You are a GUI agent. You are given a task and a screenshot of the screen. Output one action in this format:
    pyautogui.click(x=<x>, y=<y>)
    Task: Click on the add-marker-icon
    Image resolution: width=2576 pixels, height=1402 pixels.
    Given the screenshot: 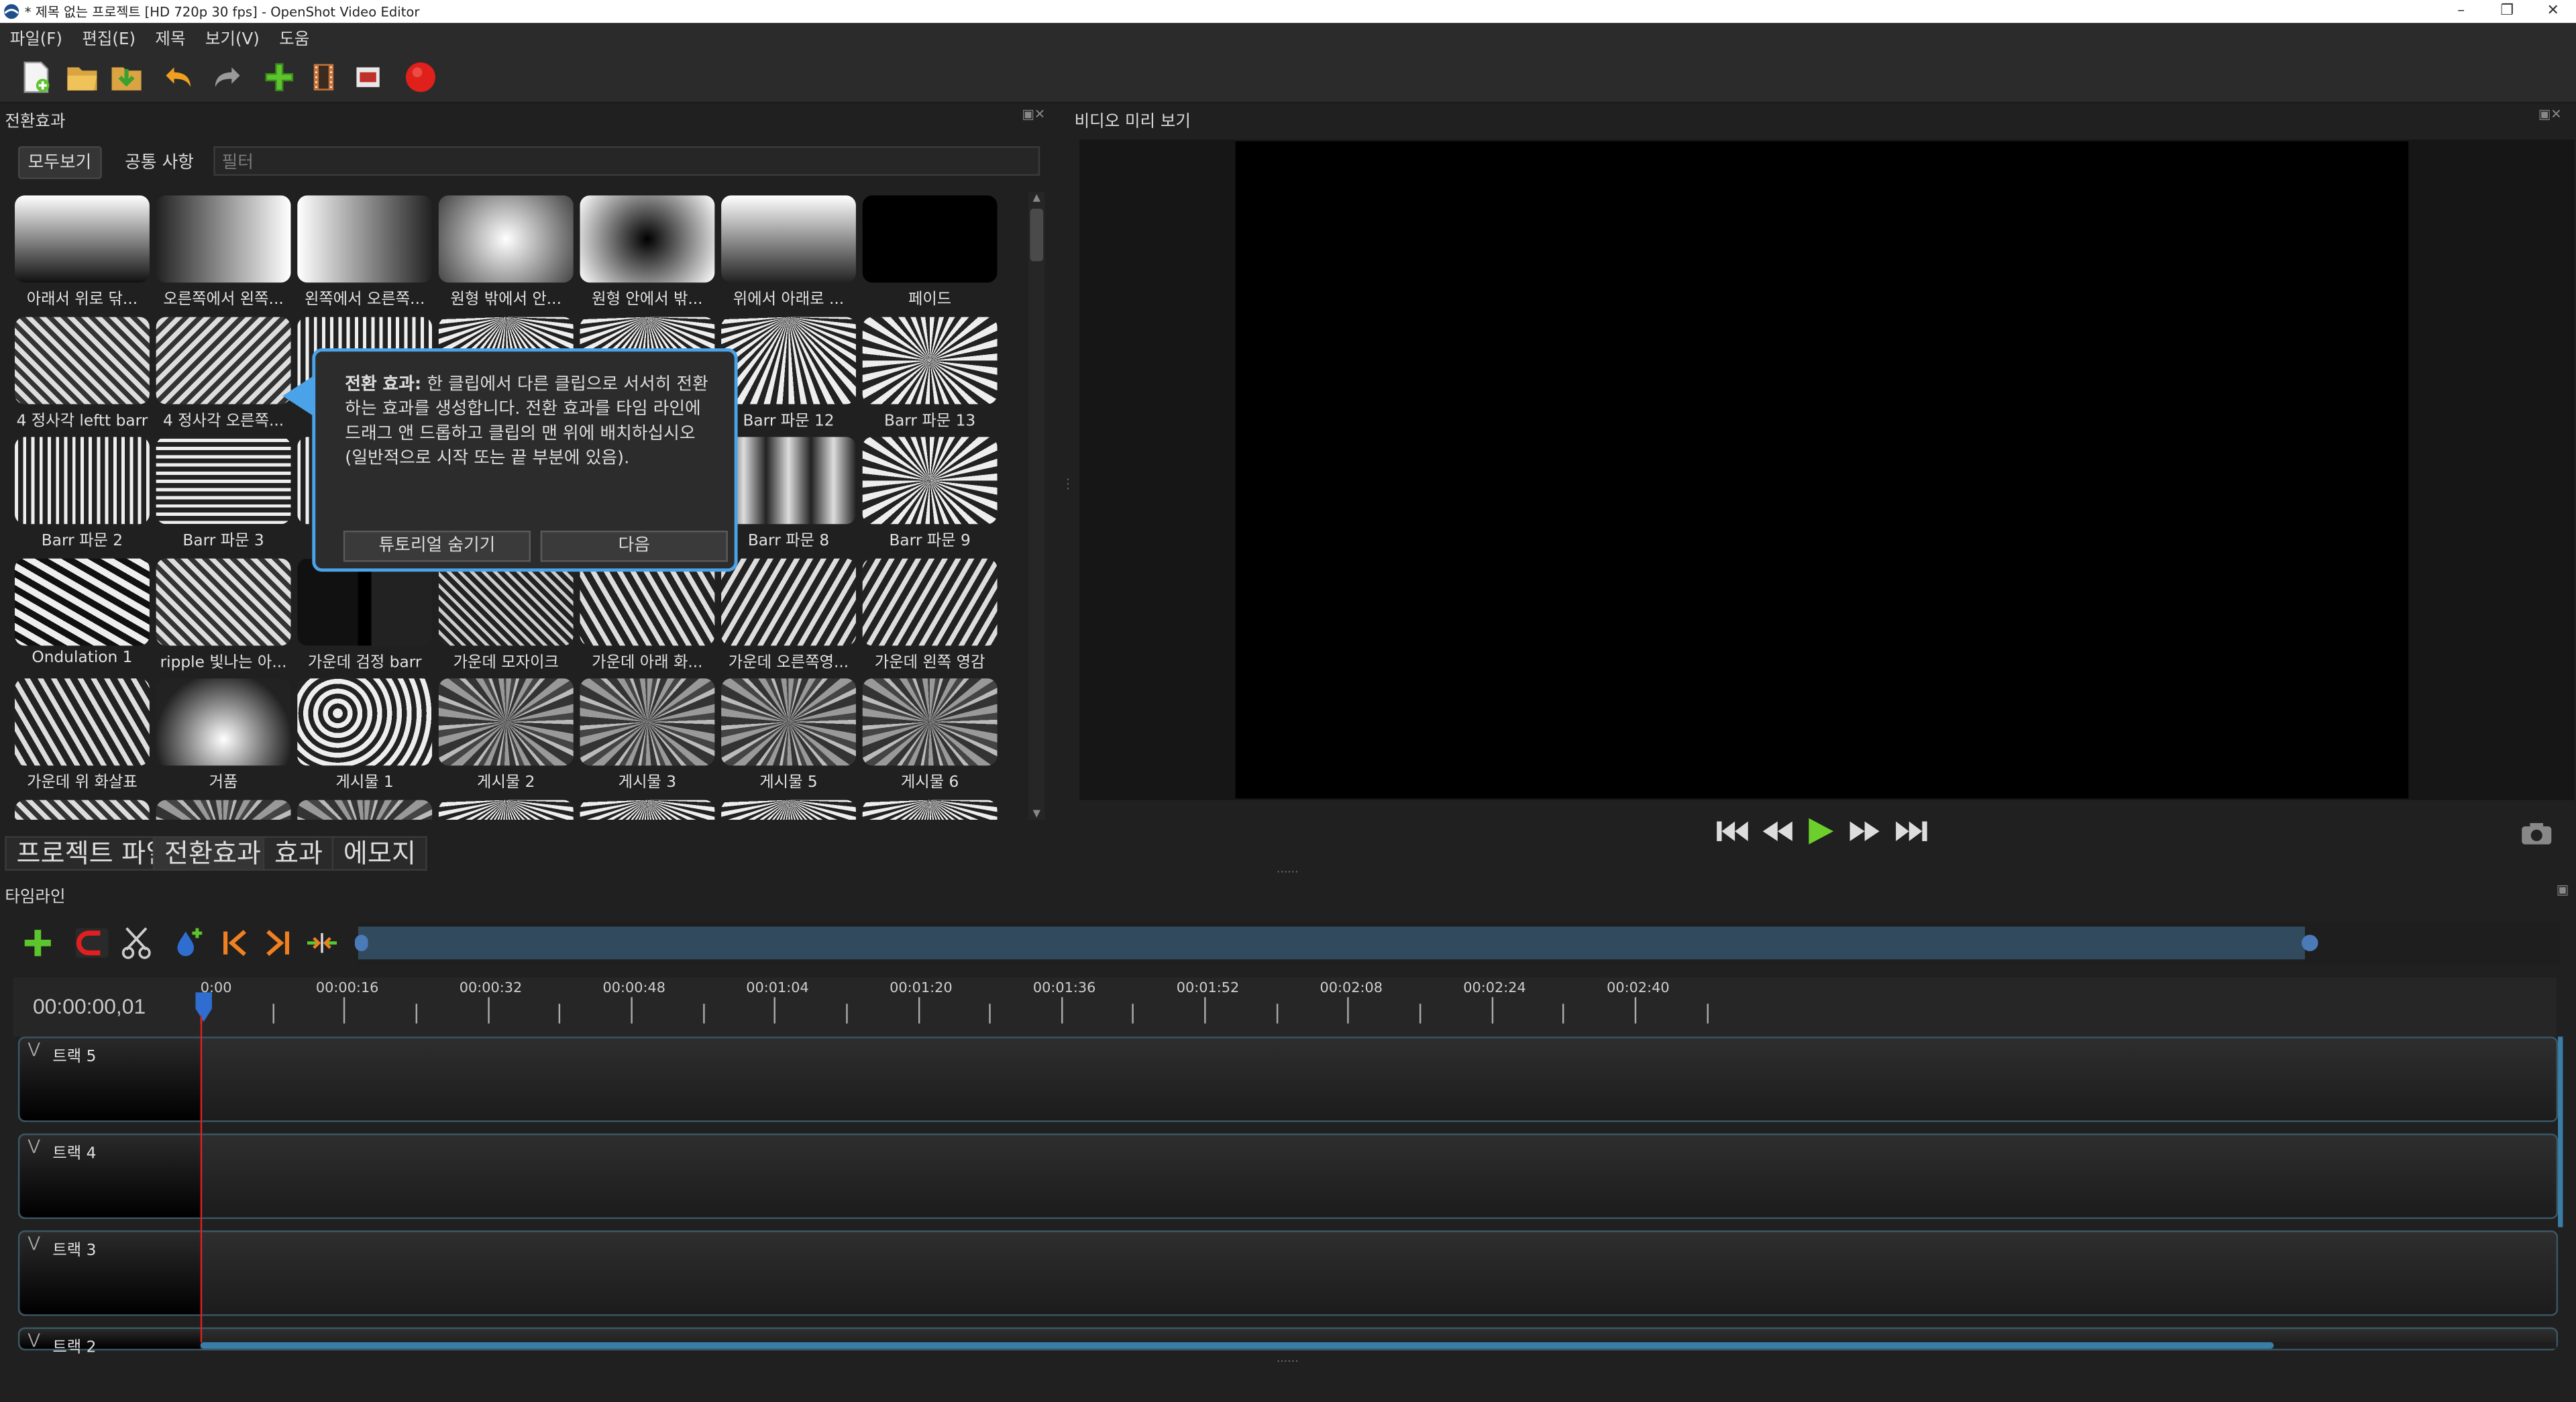 What is the action you would take?
    pyautogui.click(x=188, y=942)
    